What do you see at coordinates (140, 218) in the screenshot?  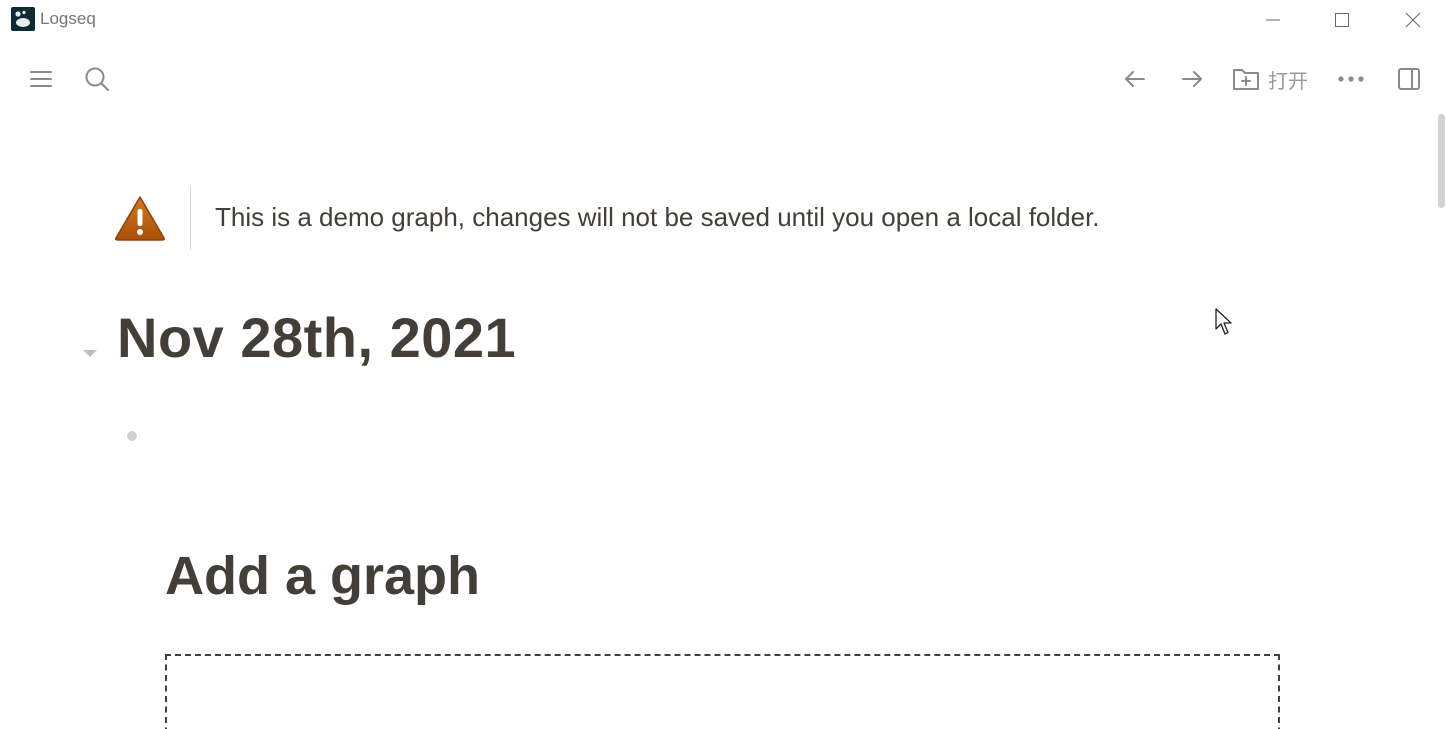 I see `warning-icon` at bounding box center [140, 218].